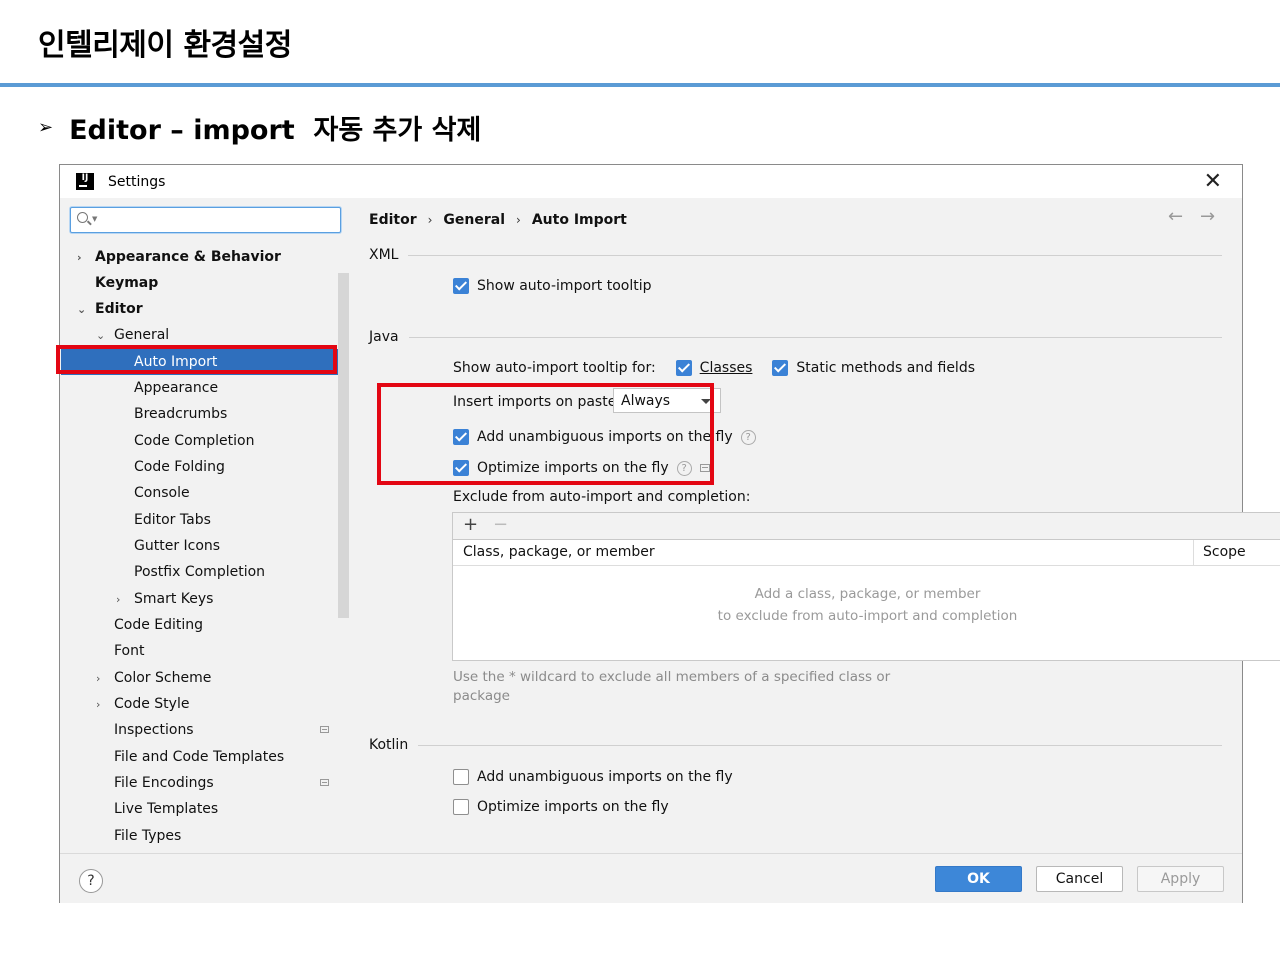 This screenshot has height=960, width=1280. What do you see at coordinates (866, 526) in the screenshot?
I see `table-toolbar: + −` at bounding box center [866, 526].